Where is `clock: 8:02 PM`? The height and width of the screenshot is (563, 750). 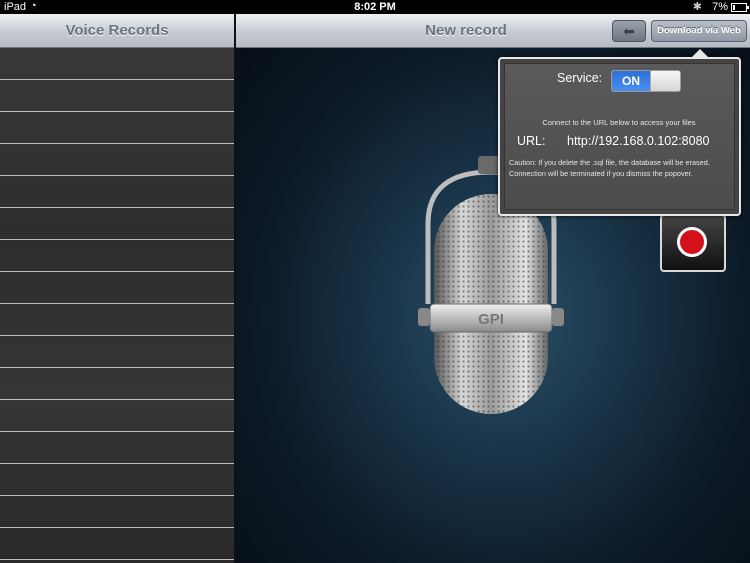 clock: 8:02 PM is located at coordinates (375, 7).